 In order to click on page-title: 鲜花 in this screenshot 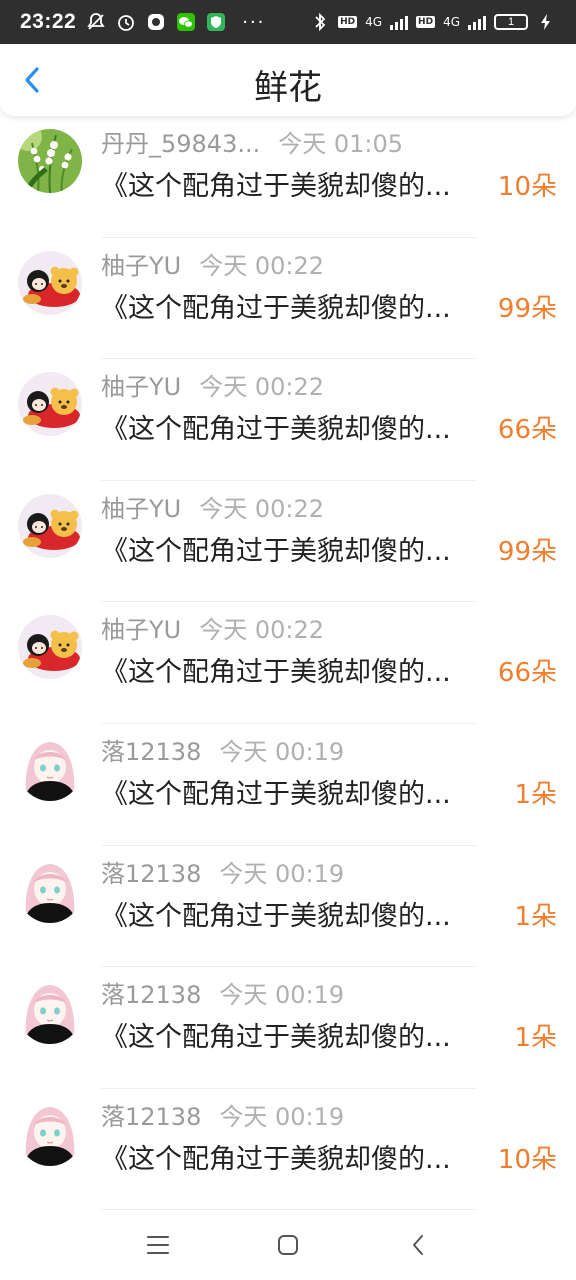, I will do `click(288, 88)`.